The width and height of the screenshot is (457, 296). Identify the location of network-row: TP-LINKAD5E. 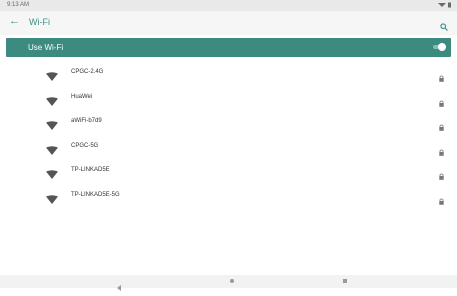
(228, 171).